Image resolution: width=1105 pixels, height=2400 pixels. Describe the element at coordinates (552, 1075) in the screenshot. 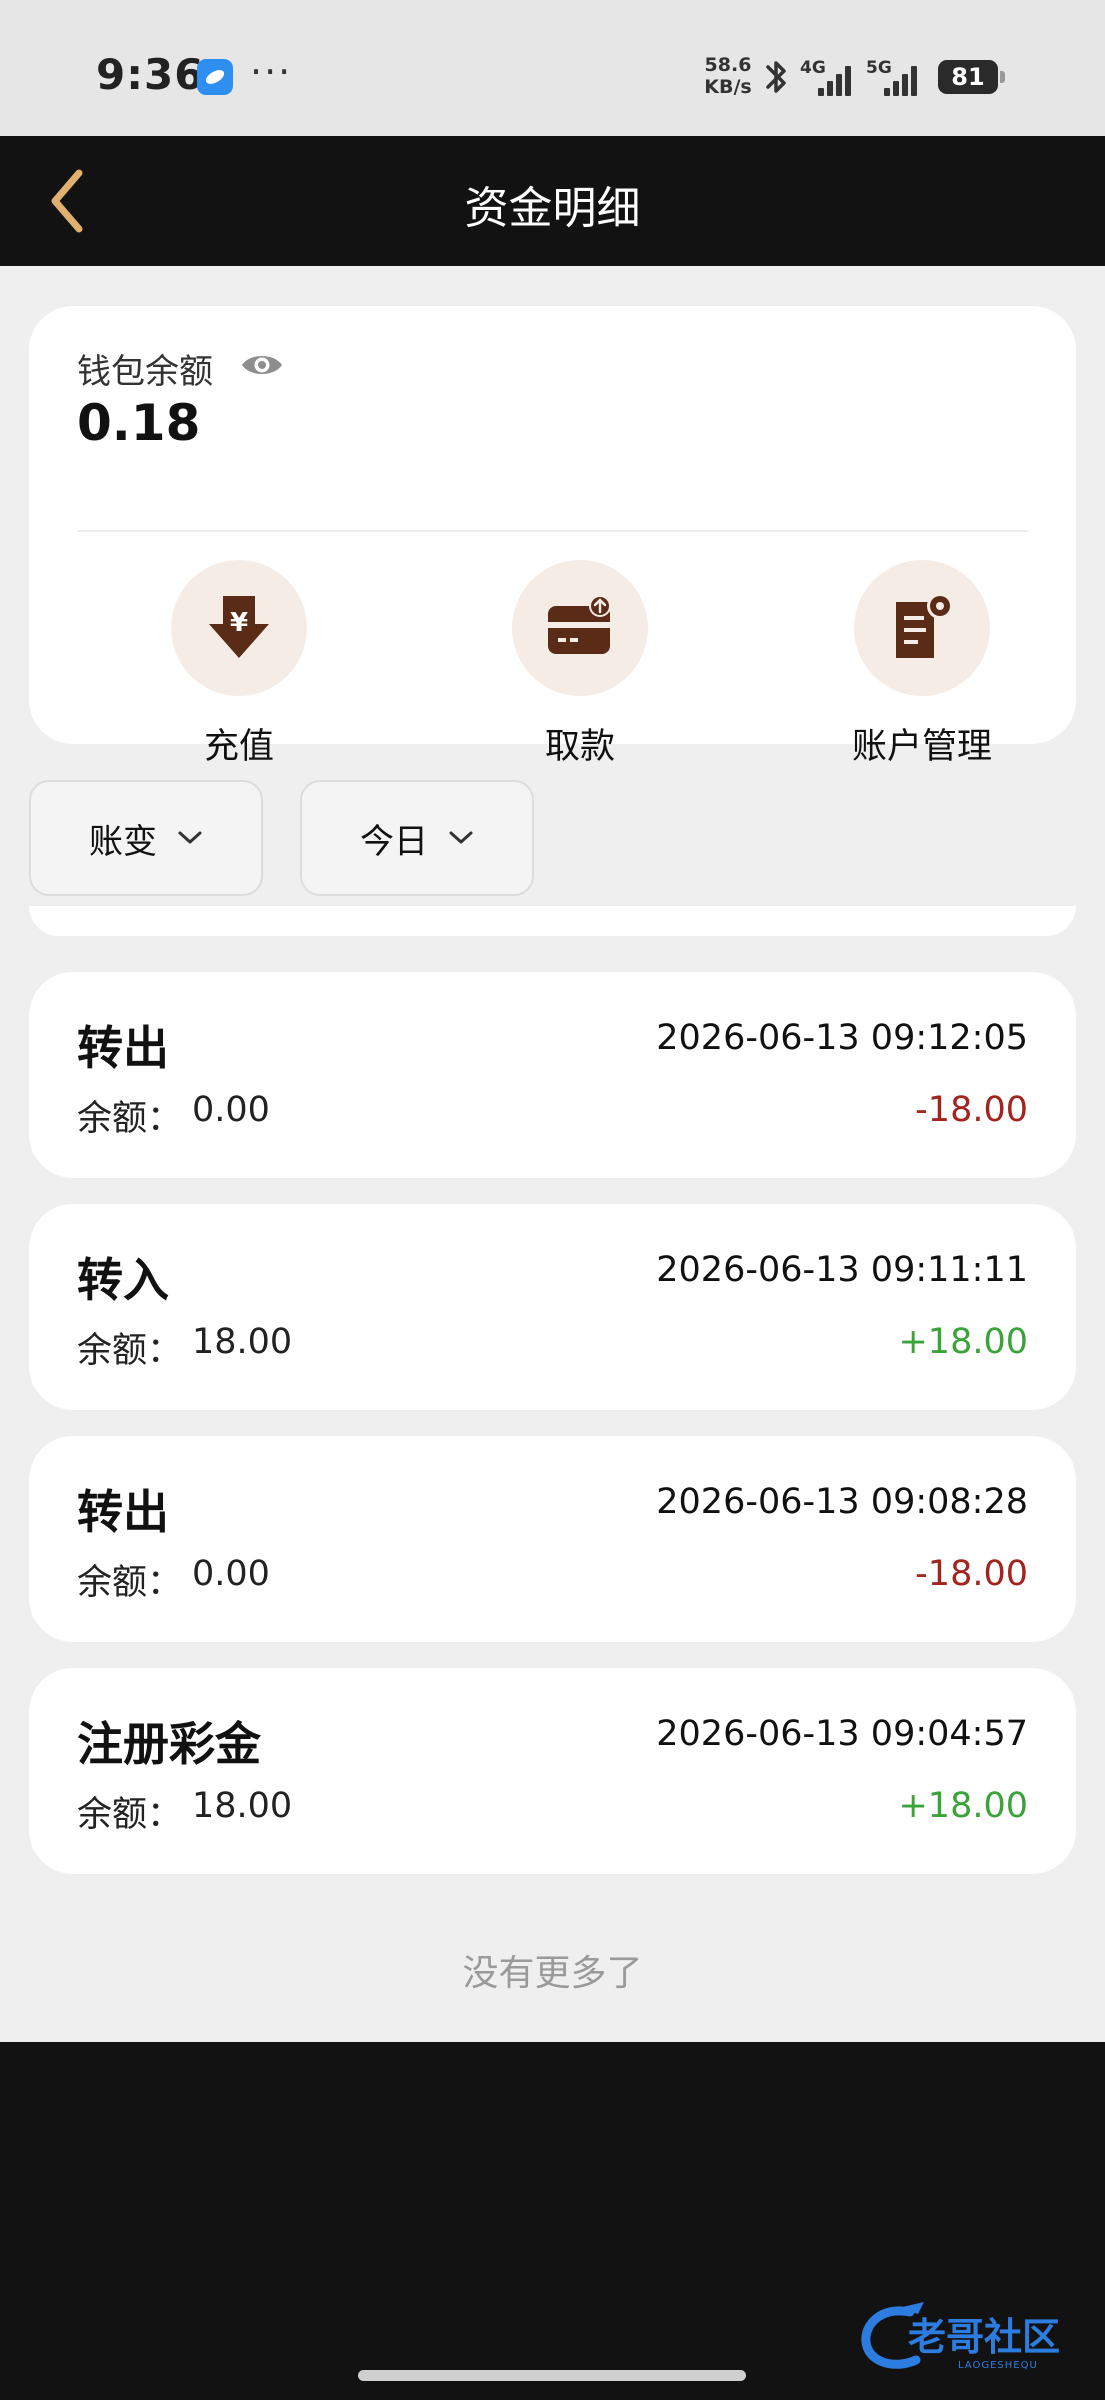

I see `transaction-card: 转出 2026-06-13 09:12:05 余额： 0.00 -18.00` at that location.